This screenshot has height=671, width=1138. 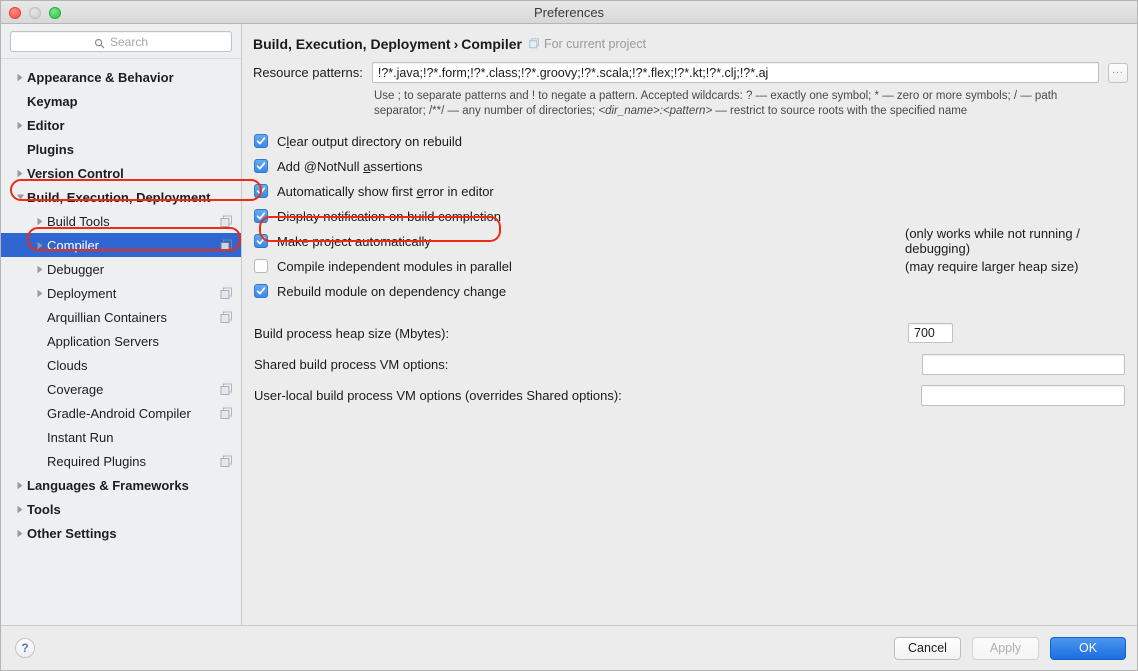 What do you see at coordinates (121, 533) in the screenshot?
I see `sidebar-item-other-settings: Other Settings` at bounding box center [121, 533].